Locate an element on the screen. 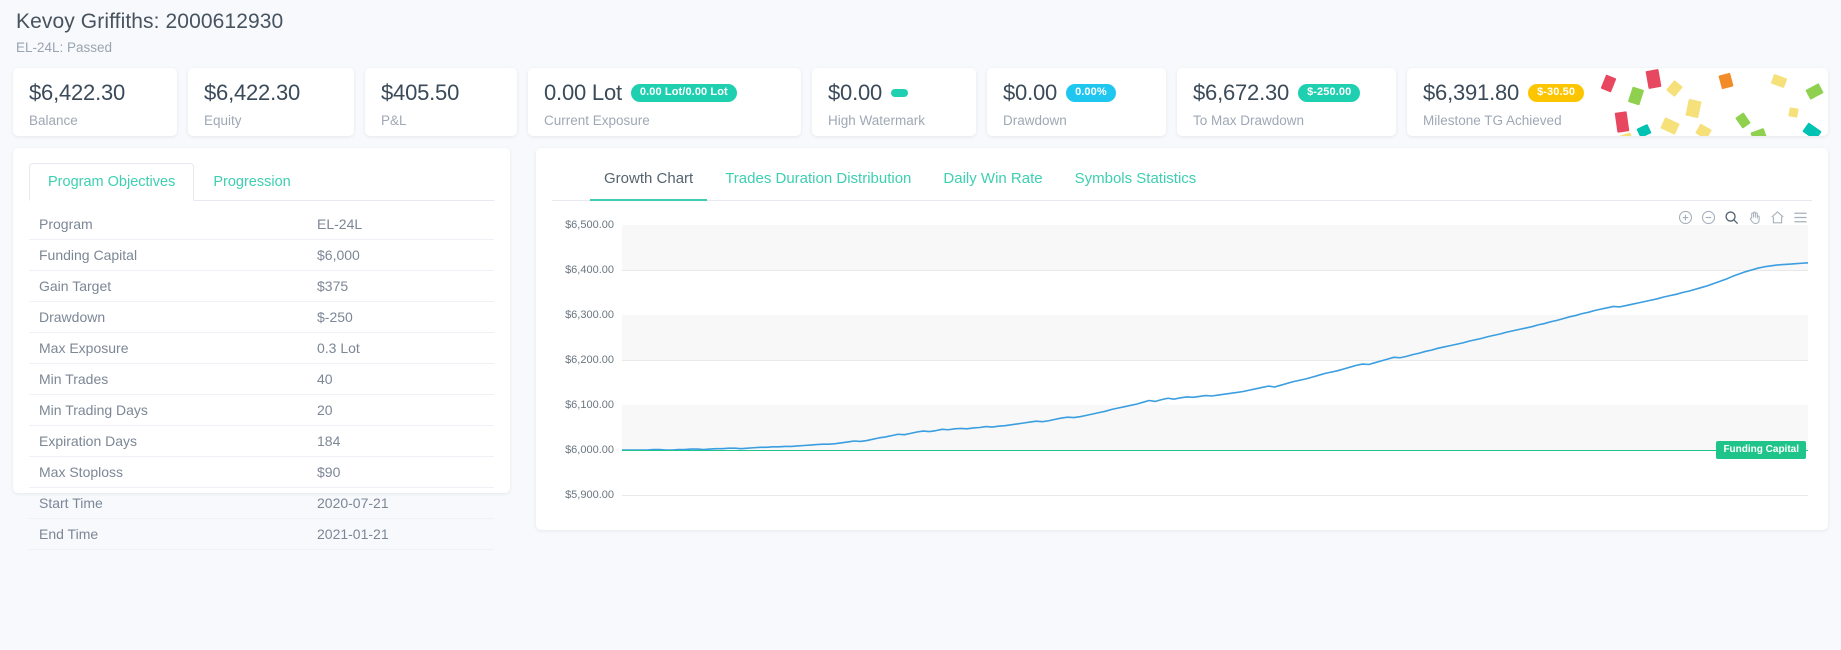 This screenshot has height=650, width=1841. kpi-label: Milestone TG Achieved is located at coordinates (1492, 120).